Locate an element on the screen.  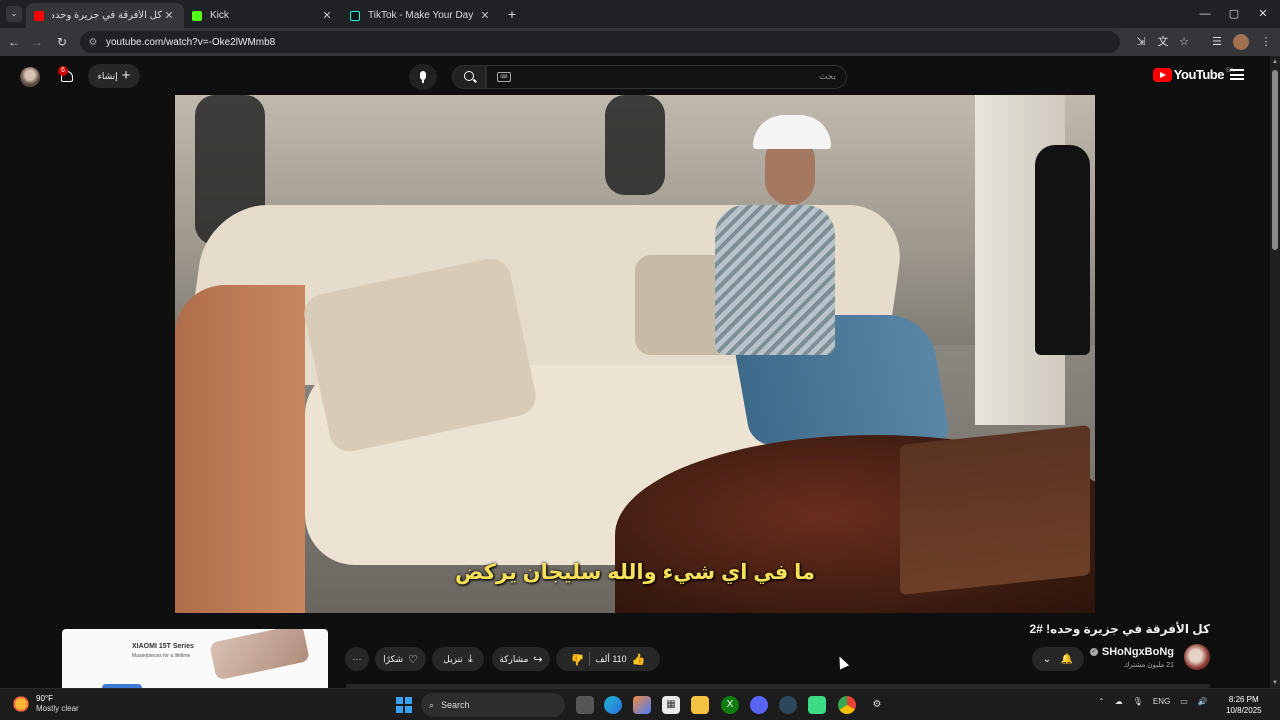
youtube-favicon-icon is located at coordinates (39, 15).